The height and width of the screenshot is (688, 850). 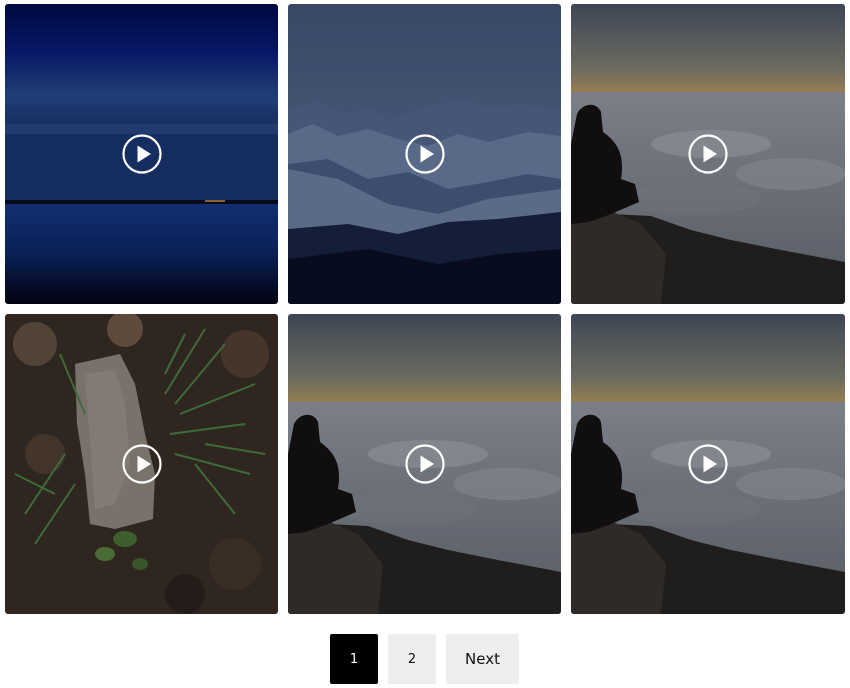 I want to click on pagination: 1 2 Next, so click(x=424, y=659).